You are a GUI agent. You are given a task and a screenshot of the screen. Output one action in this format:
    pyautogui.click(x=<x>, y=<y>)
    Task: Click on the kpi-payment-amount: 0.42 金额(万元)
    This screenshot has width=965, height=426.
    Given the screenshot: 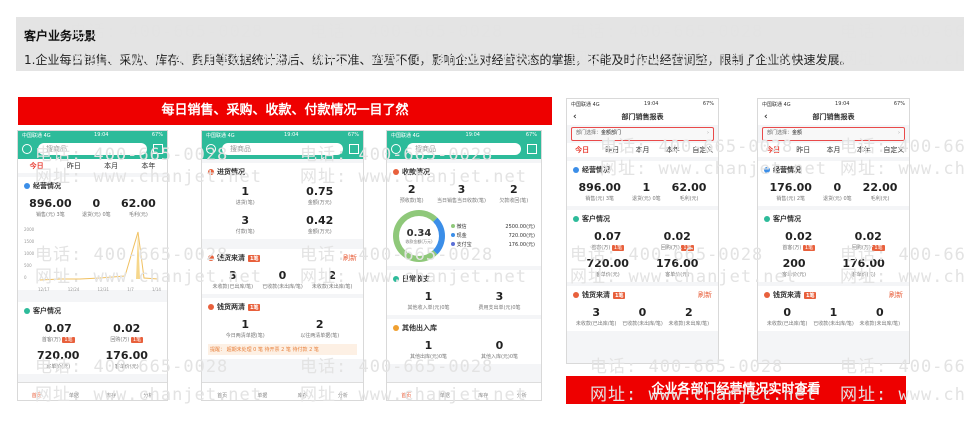 What is the action you would take?
    pyautogui.click(x=320, y=224)
    